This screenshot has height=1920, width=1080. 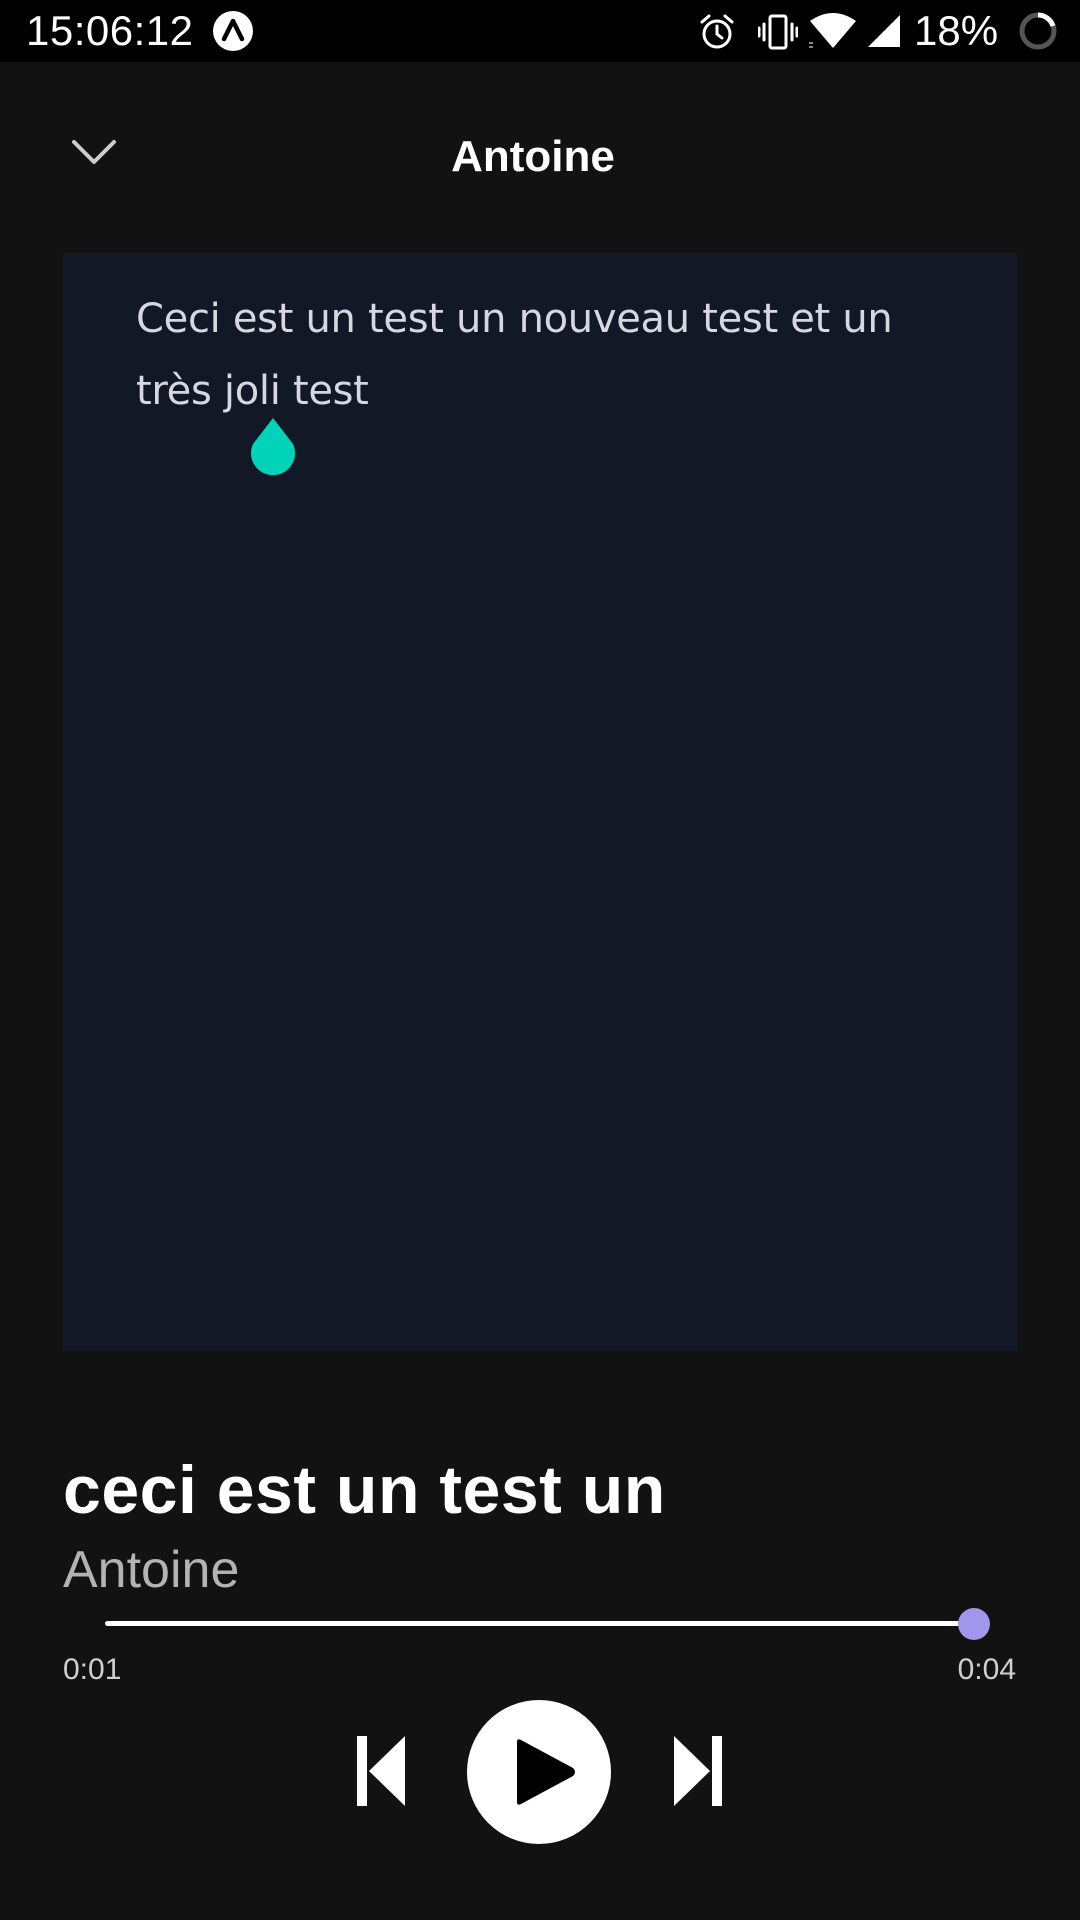 What do you see at coordinates (884, 31) in the screenshot?
I see `signal-icon` at bounding box center [884, 31].